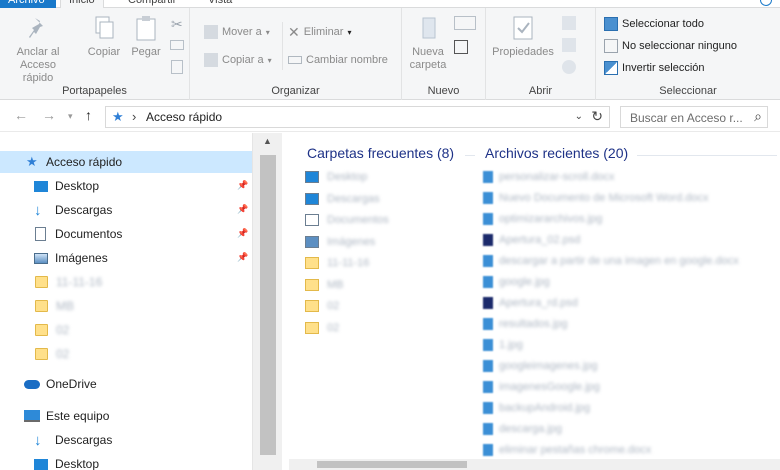 Image resolution: width=780 pixels, height=470 pixels. I want to click on list-item: Apertura_rd.psd, so click(530, 303).